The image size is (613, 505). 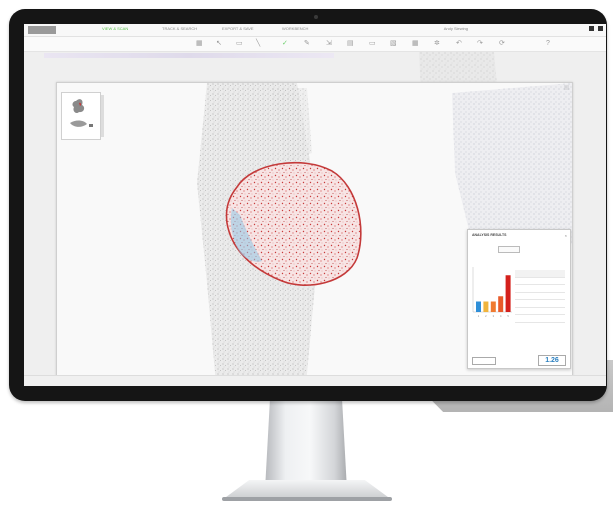 I want to click on minimap, so click(x=81, y=116).